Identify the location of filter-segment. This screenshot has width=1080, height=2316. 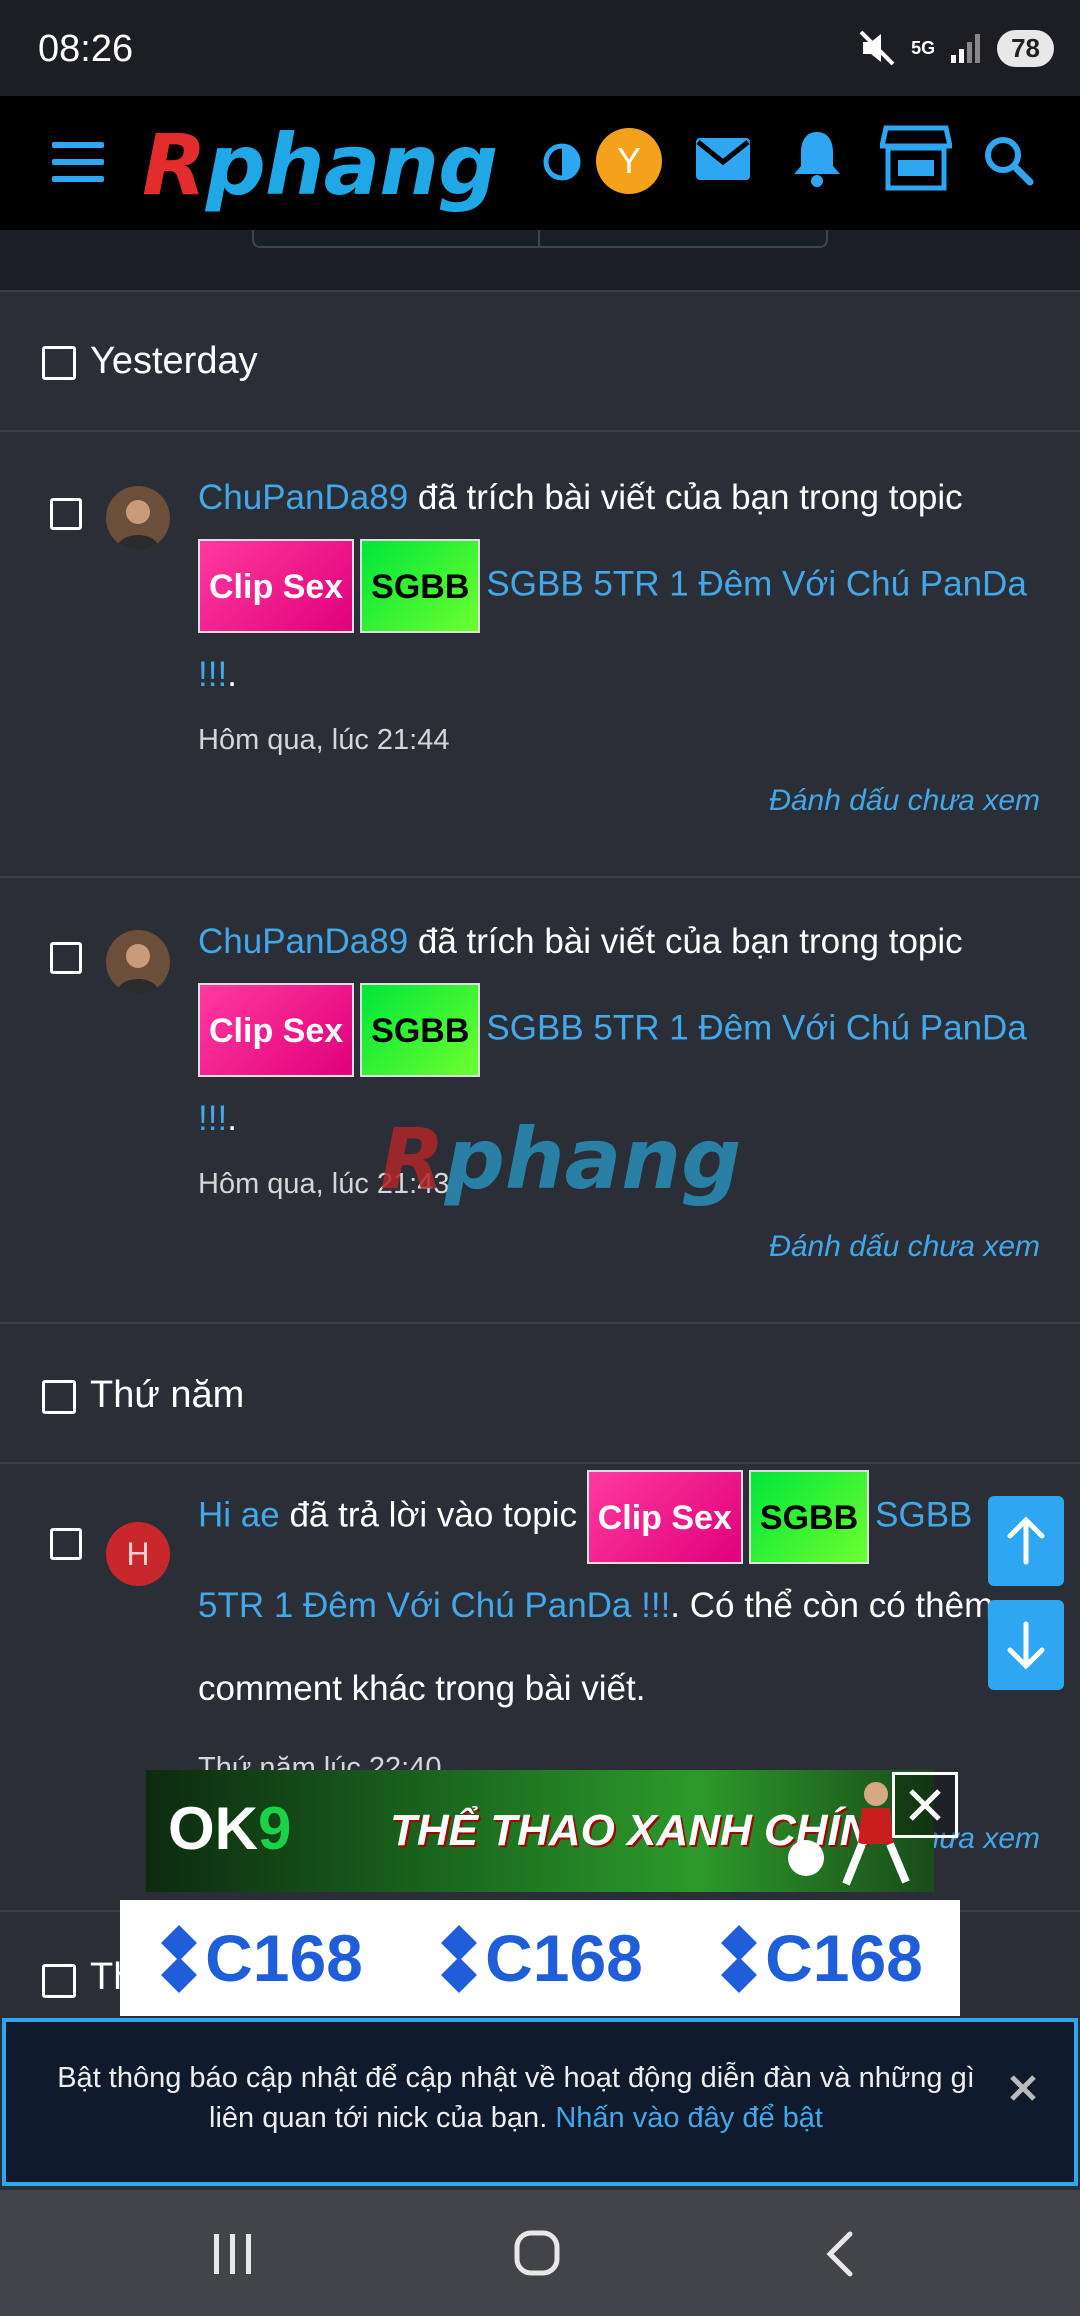
(540, 239).